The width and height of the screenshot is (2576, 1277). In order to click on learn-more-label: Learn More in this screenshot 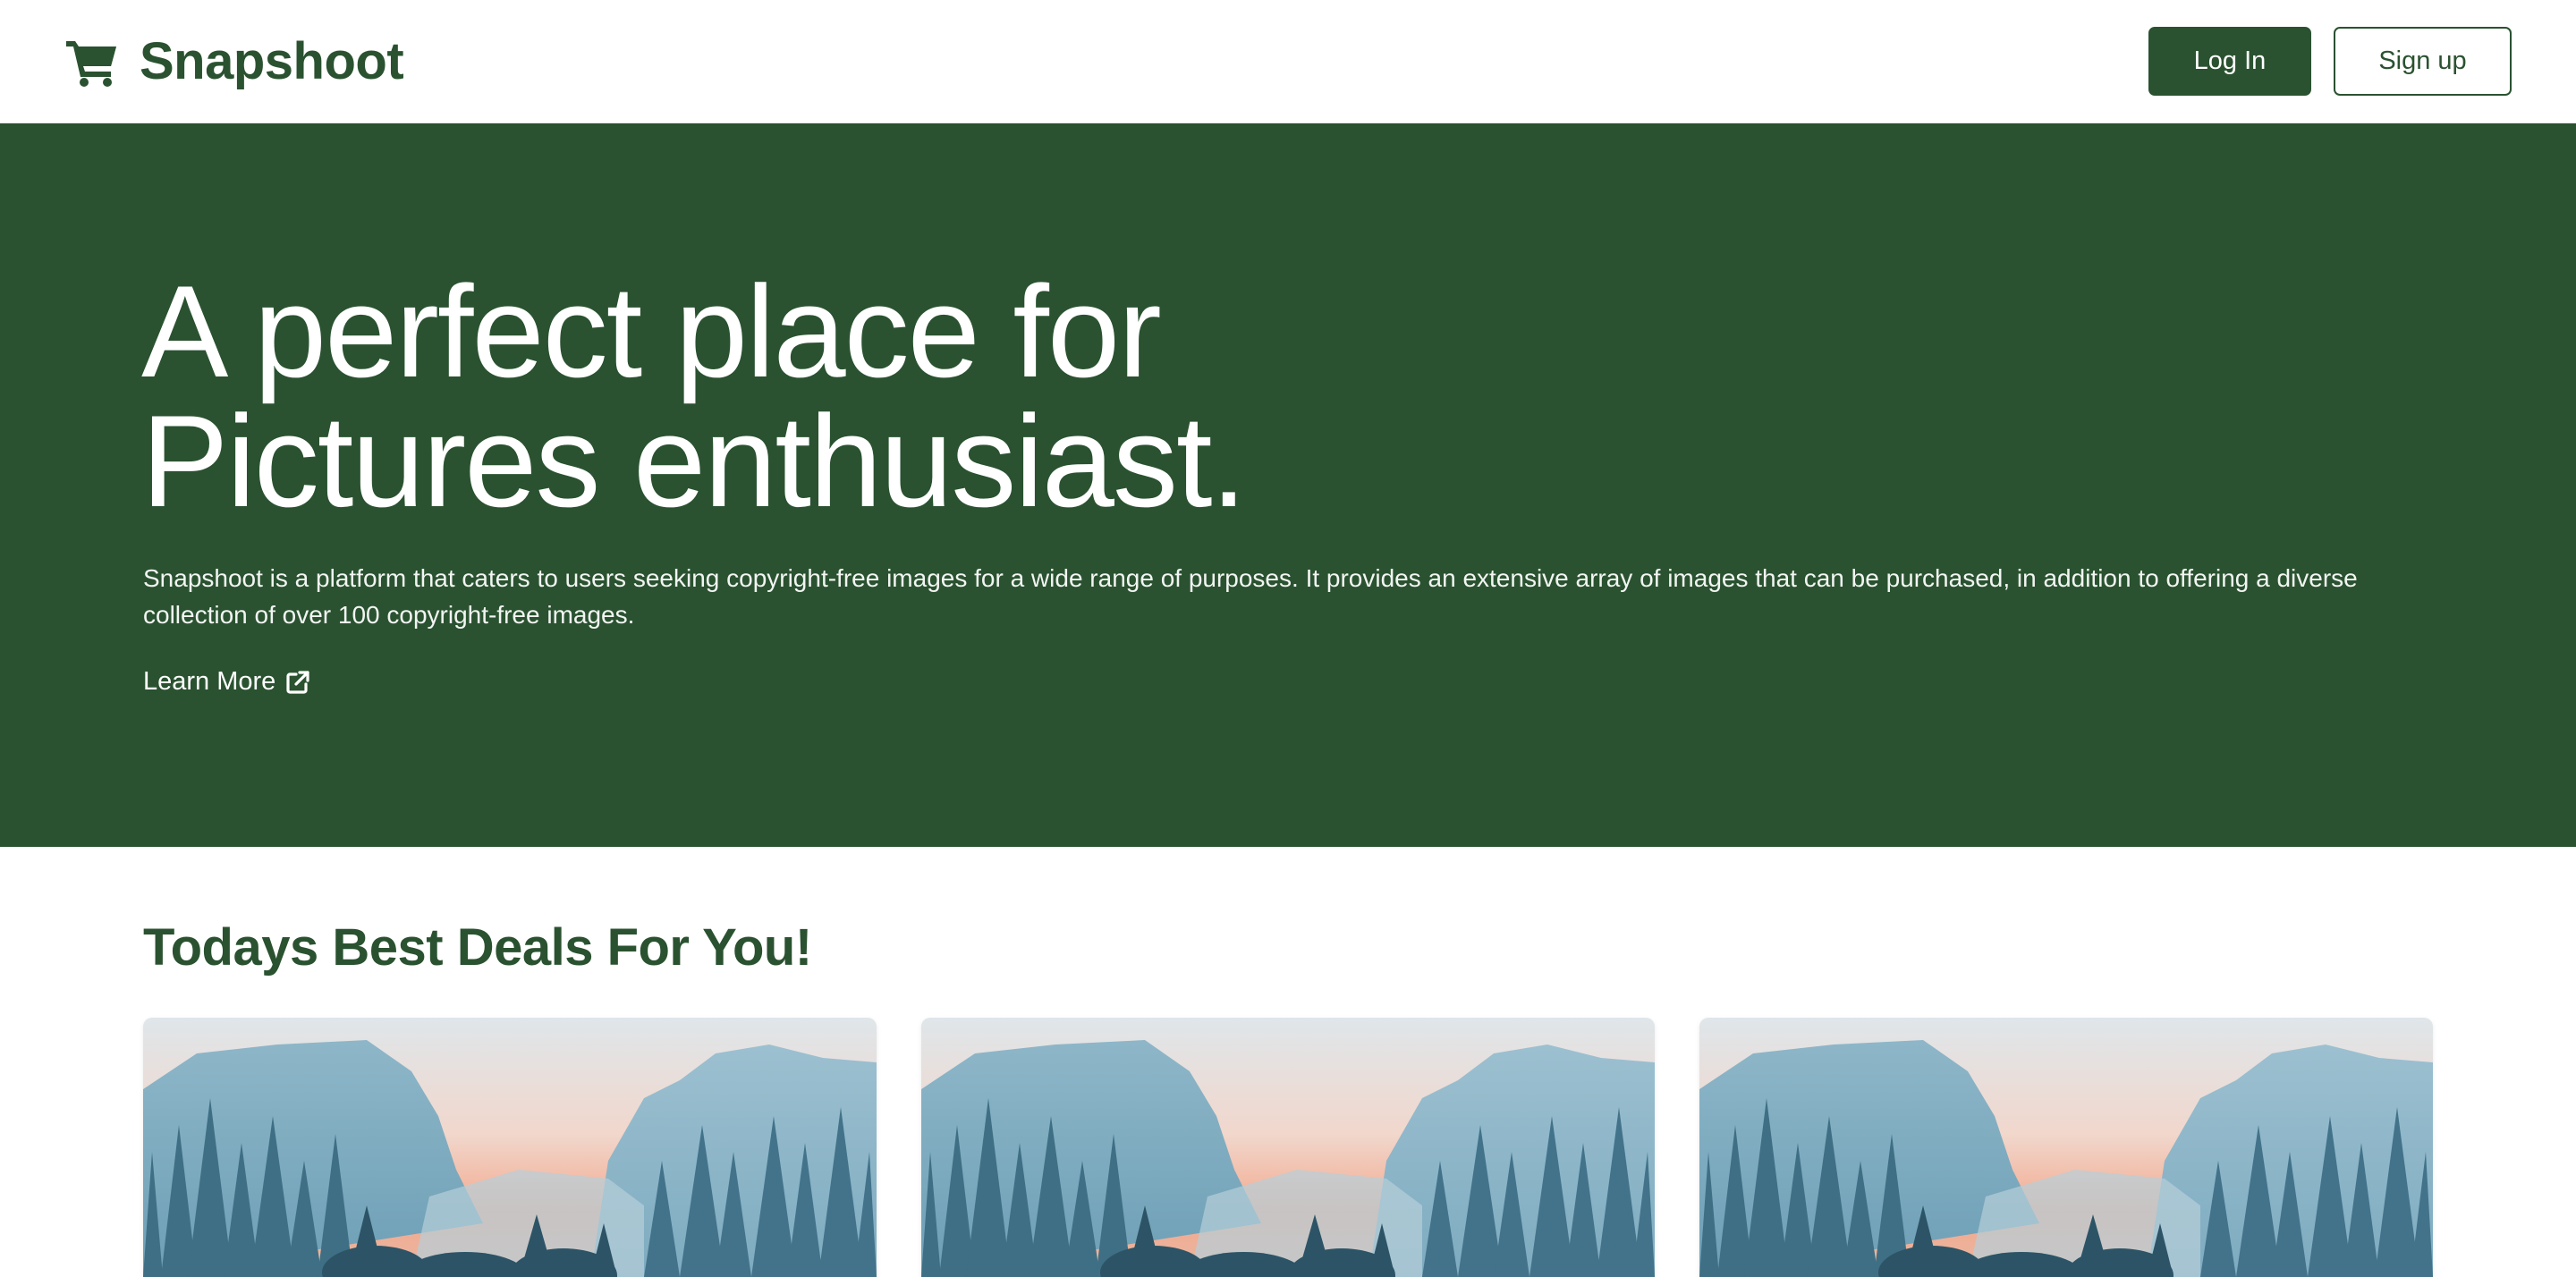, I will do `click(209, 681)`.